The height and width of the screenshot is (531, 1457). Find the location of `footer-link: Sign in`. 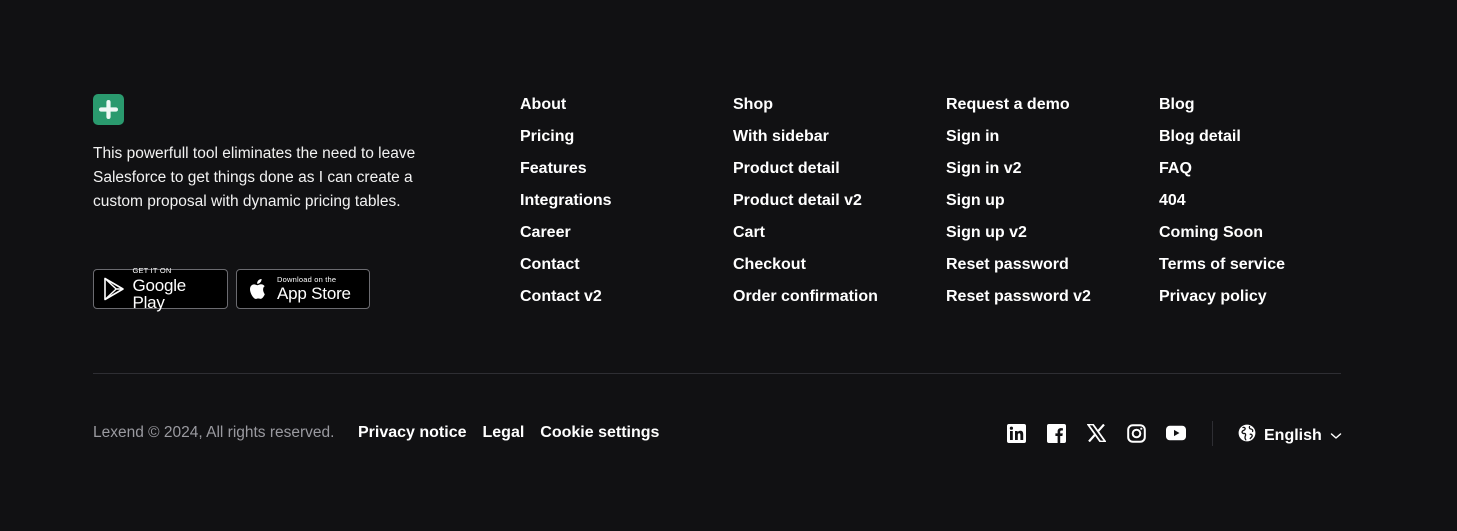

footer-link: Sign in is located at coordinates (1018, 143).